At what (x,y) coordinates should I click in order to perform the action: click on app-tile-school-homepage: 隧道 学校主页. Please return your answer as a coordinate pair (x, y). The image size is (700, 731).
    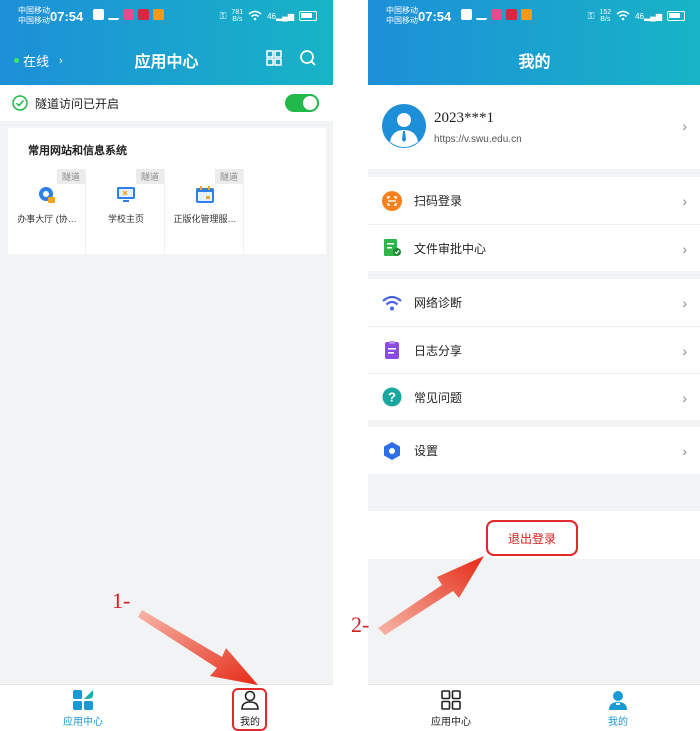
    Looking at the image, I should click on (126, 211).